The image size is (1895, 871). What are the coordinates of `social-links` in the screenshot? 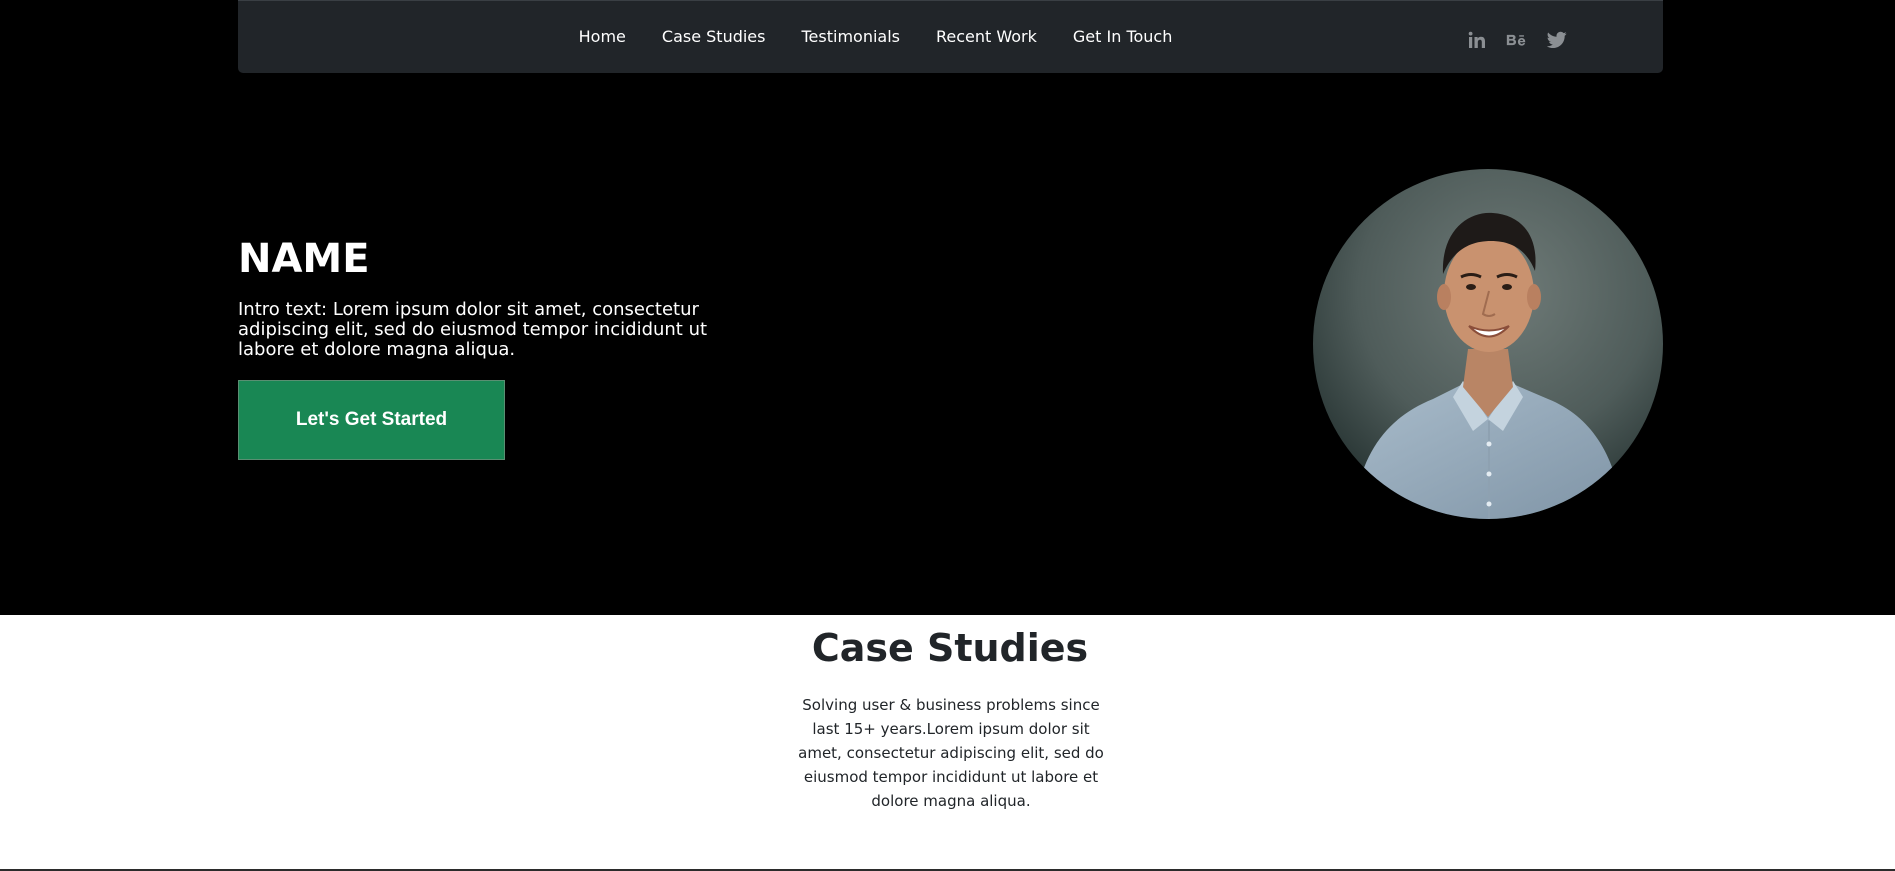 It's located at (1517, 40).